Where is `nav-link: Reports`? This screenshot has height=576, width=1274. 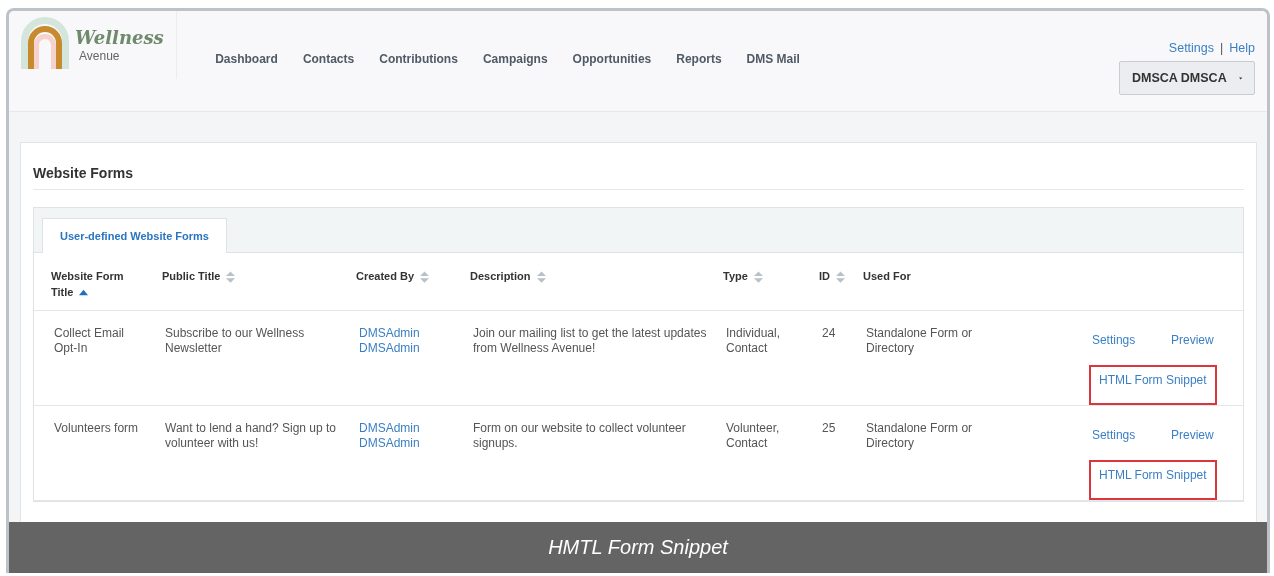 nav-link: Reports is located at coordinates (699, 81).